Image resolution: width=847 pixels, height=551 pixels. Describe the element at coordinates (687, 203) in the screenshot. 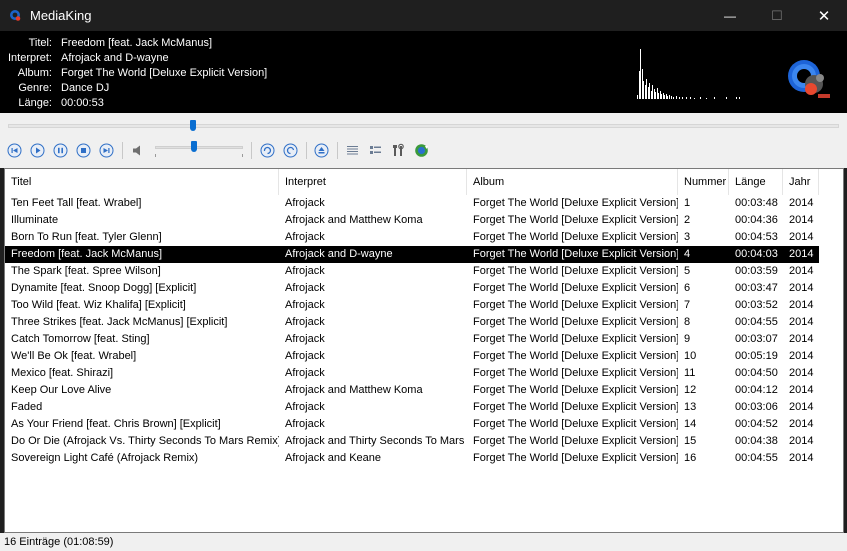

I see `track-number-cell: 1` at that location.